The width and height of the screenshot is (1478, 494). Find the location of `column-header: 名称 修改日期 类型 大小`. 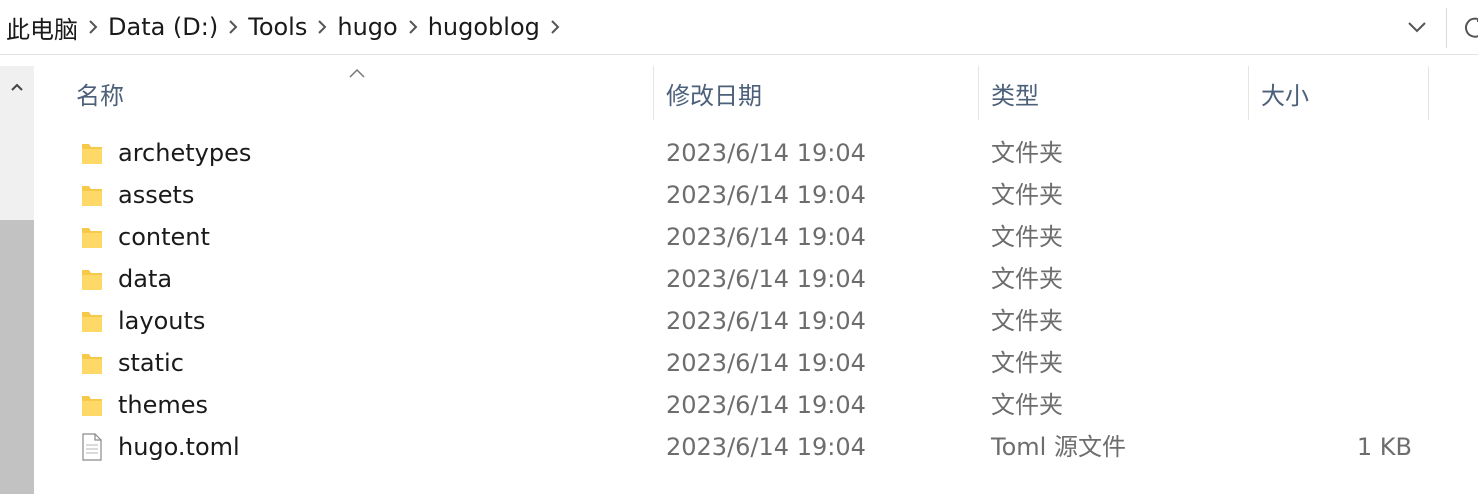

column-header: 名称 修改日期 类型 大小 is located at coordinates (757, 93).